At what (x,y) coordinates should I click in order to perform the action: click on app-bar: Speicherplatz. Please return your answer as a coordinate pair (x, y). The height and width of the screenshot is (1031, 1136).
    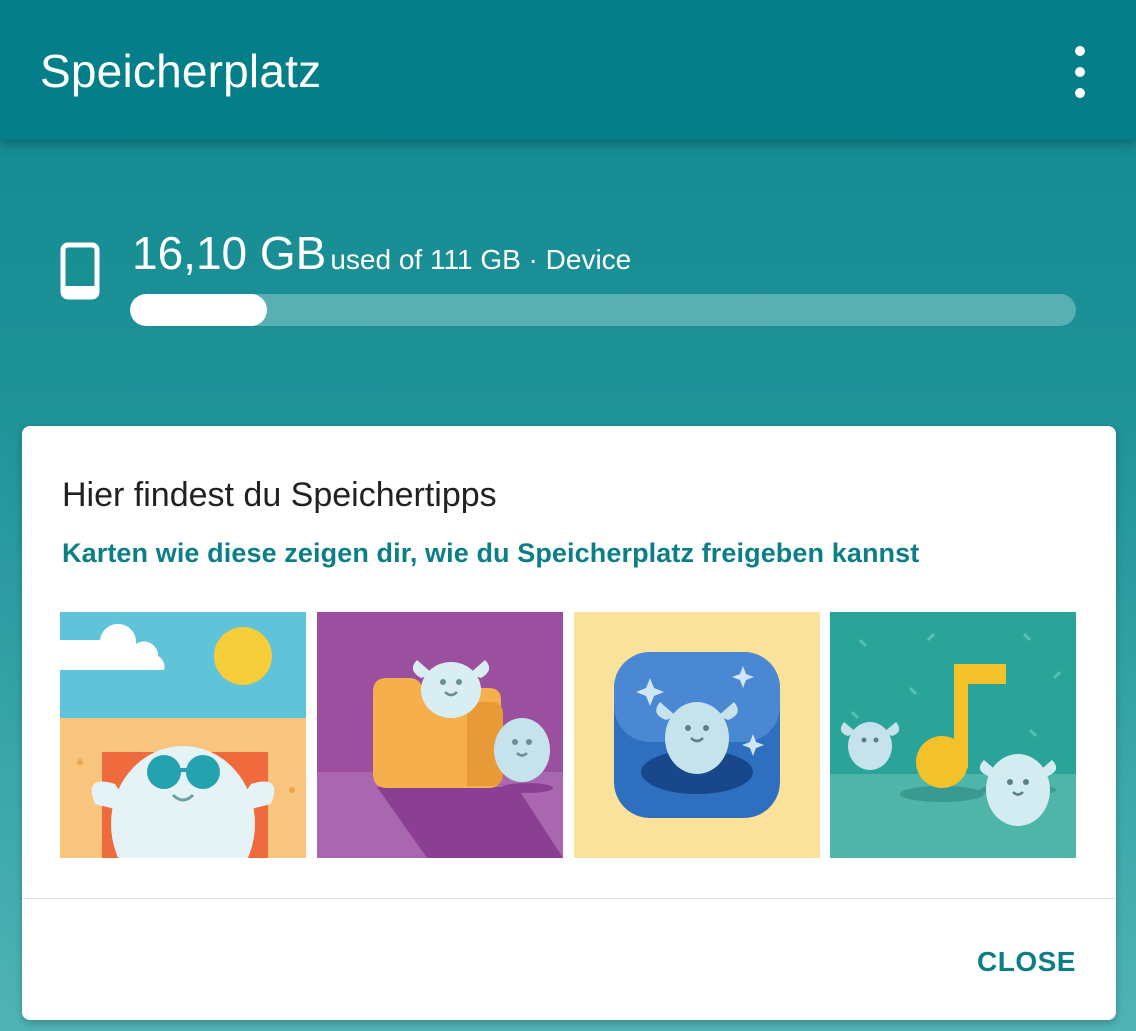
    Looking at the image, I should click on (568, 70).